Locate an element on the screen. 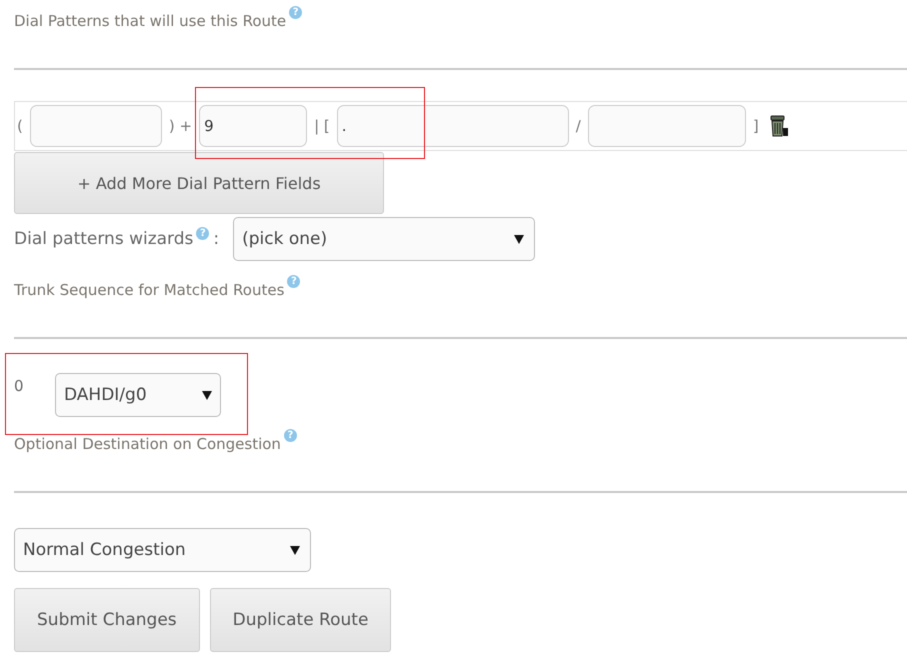  prefix-field: 9 is located at coordinates (253, 126).